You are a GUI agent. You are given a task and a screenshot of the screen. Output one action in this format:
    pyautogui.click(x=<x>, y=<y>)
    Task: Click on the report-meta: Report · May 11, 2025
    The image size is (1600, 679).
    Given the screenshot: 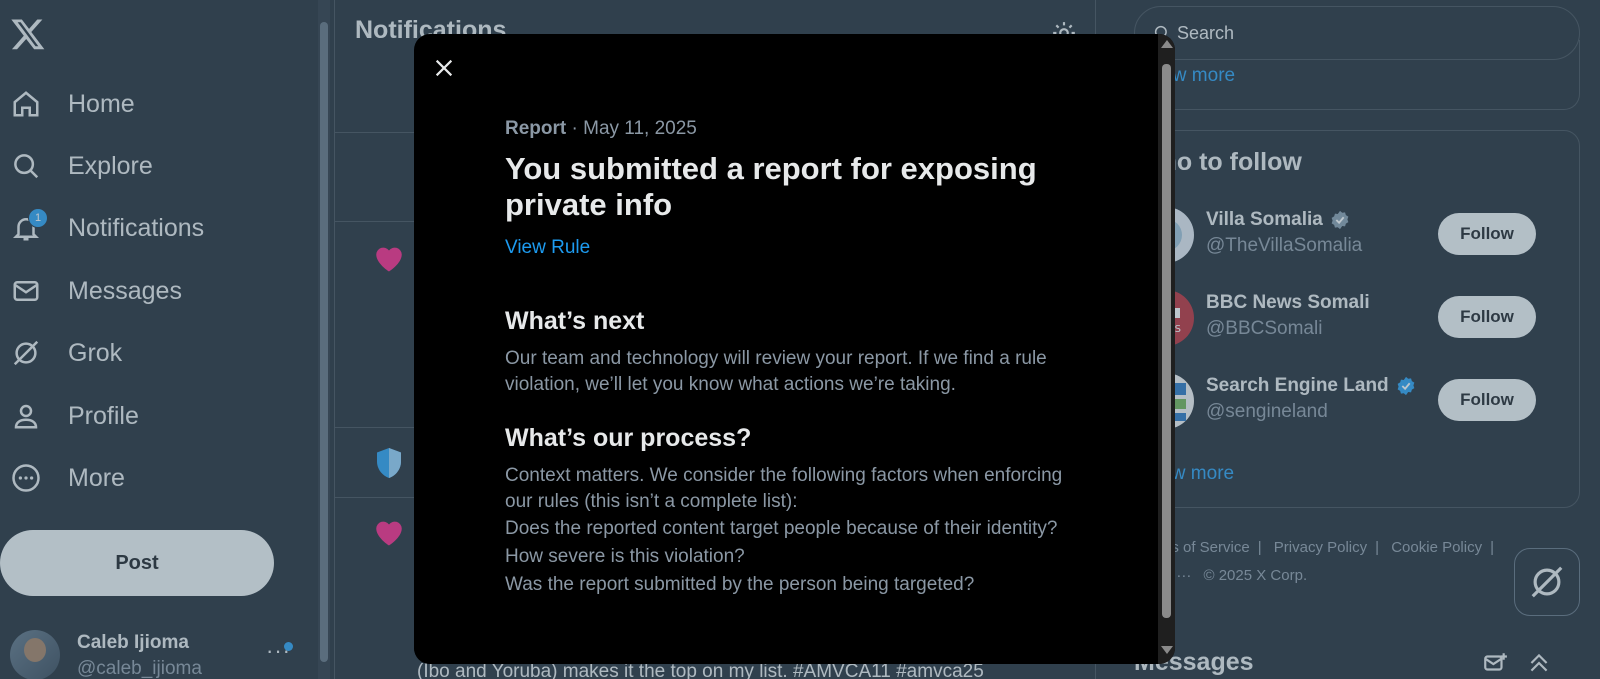 What is the action you would take?
    pyautogui.click(x=790, y=129)
    